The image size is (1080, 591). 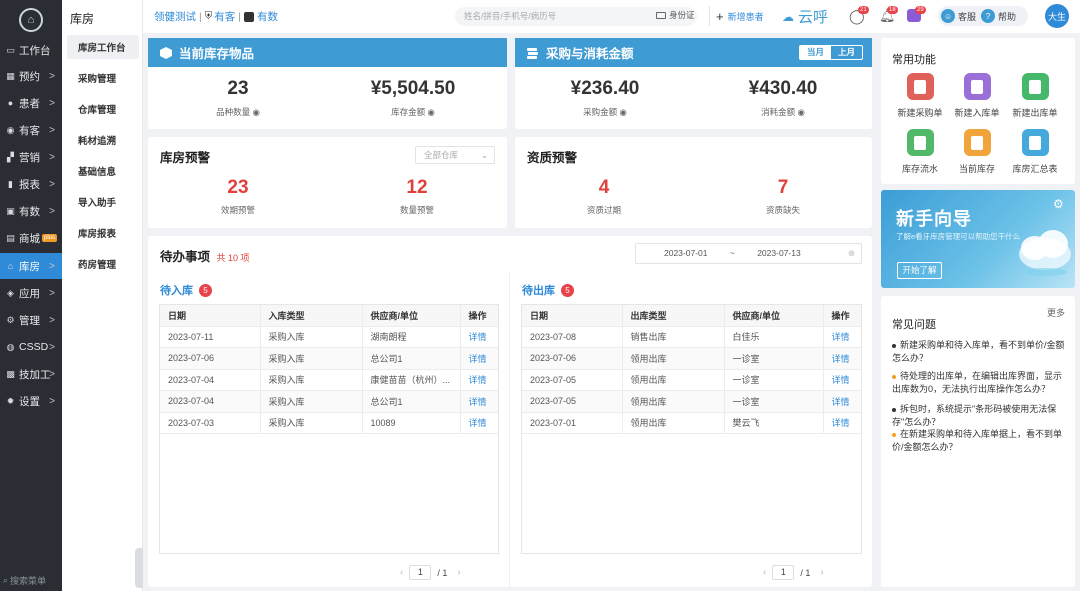 What do you see at coordinates (103, 171) in the screenshot?
I see `subnav-item-4: 基础信息` at bounding box center [103, 171].